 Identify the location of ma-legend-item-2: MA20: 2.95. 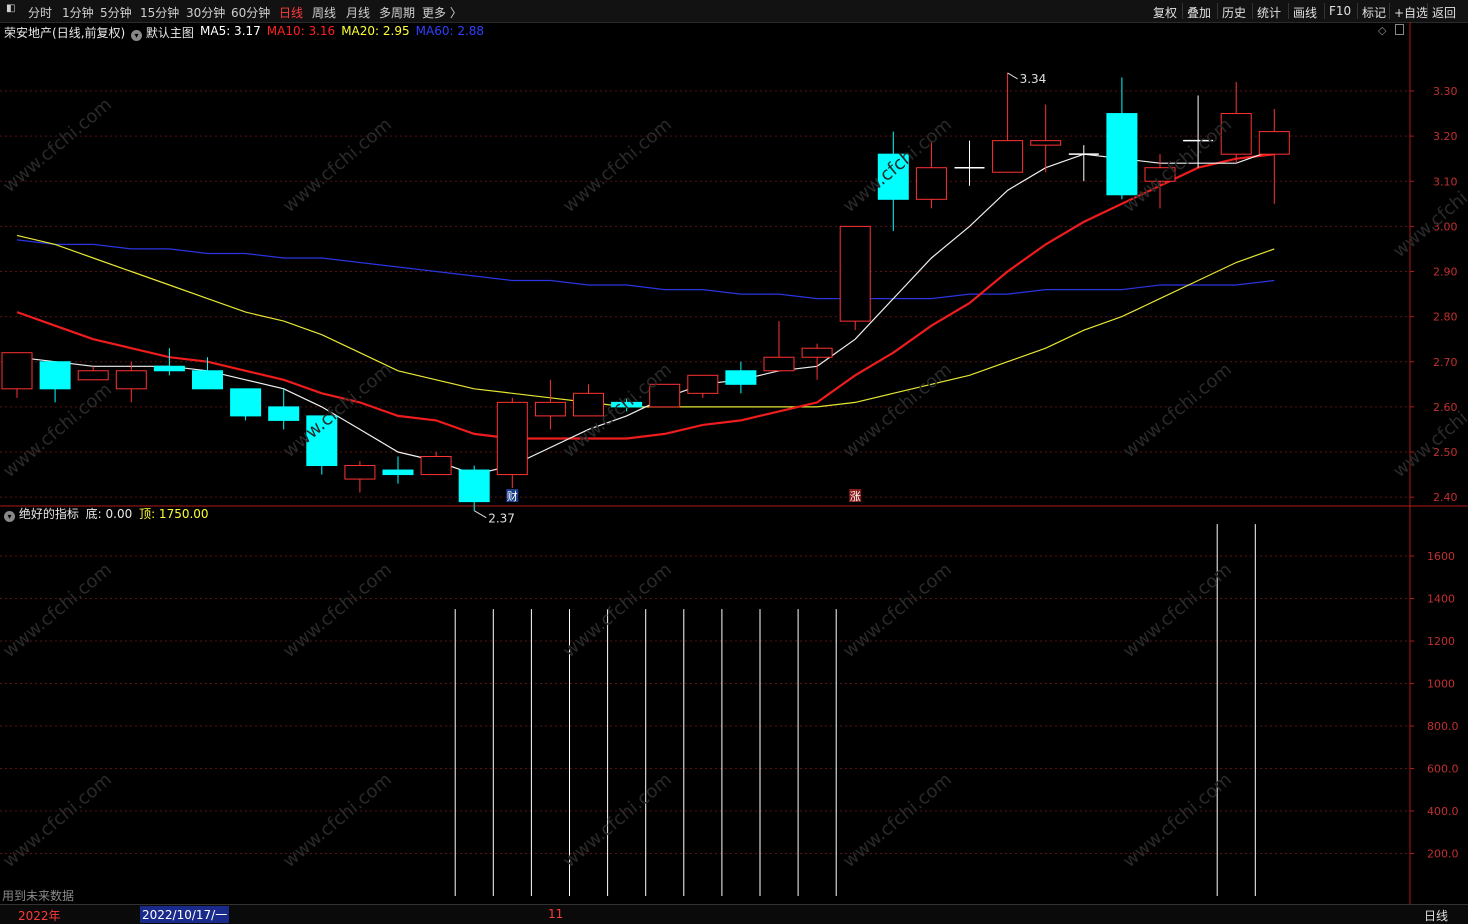
(375, 31).